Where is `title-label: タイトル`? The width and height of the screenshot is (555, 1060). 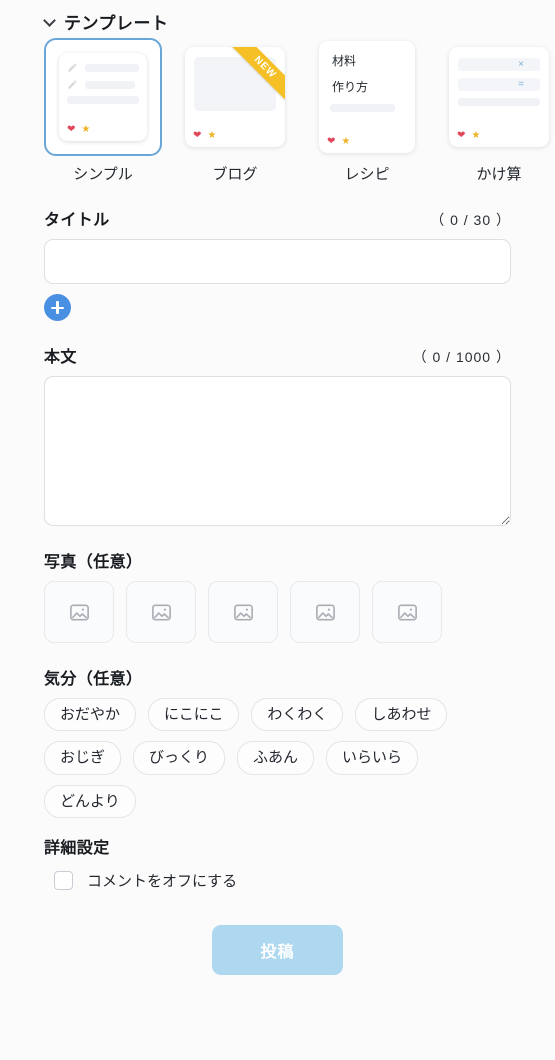 title-label: タイトル is located at coordinates (77, 220).